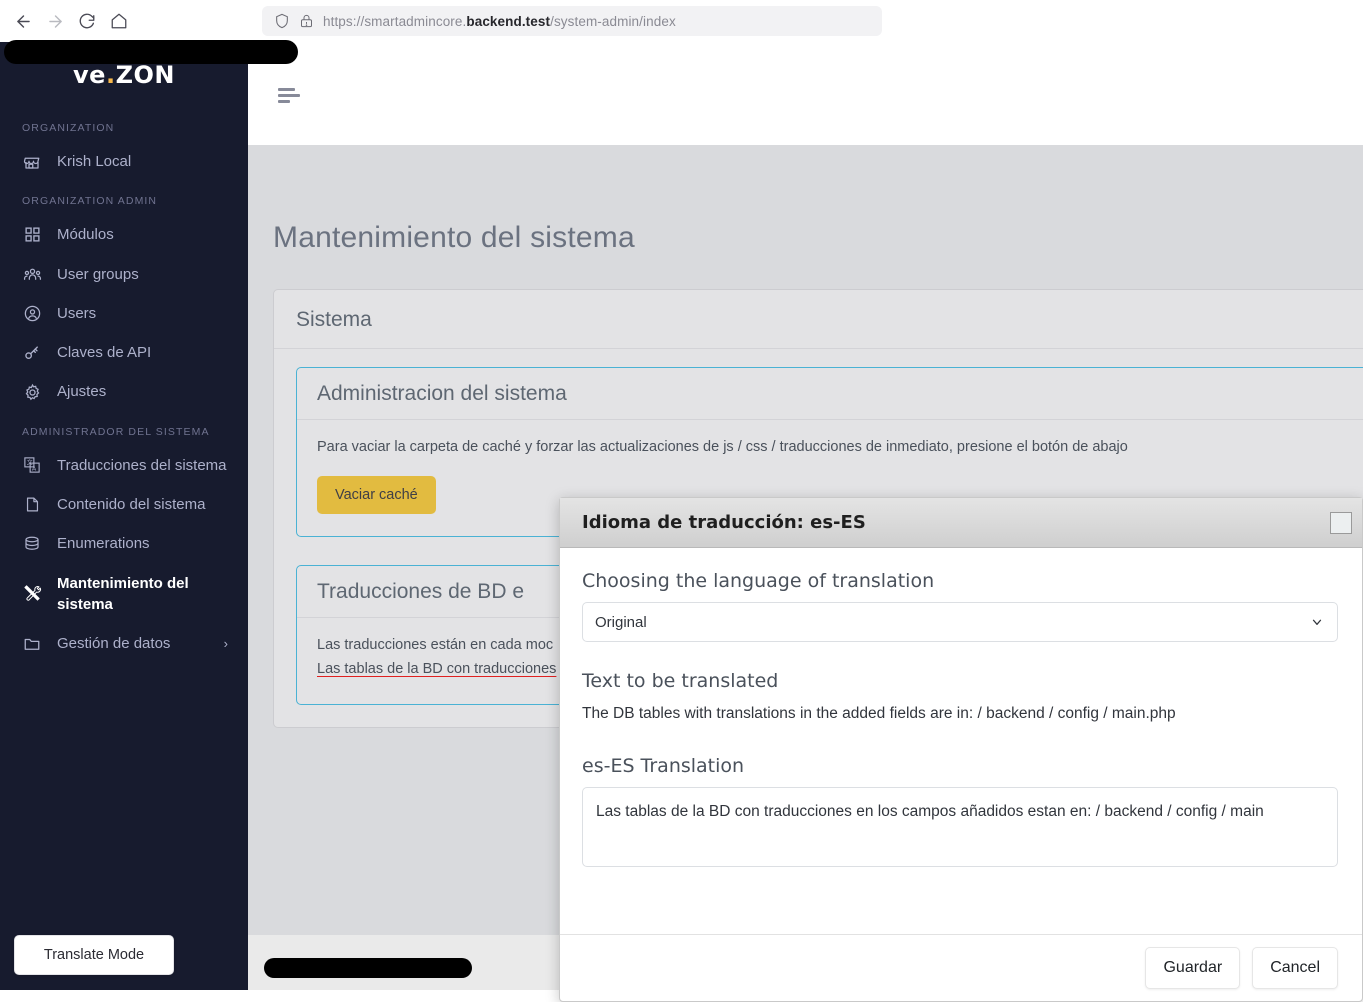  I want to click on url-domain: backend.test, so click(508, 21).